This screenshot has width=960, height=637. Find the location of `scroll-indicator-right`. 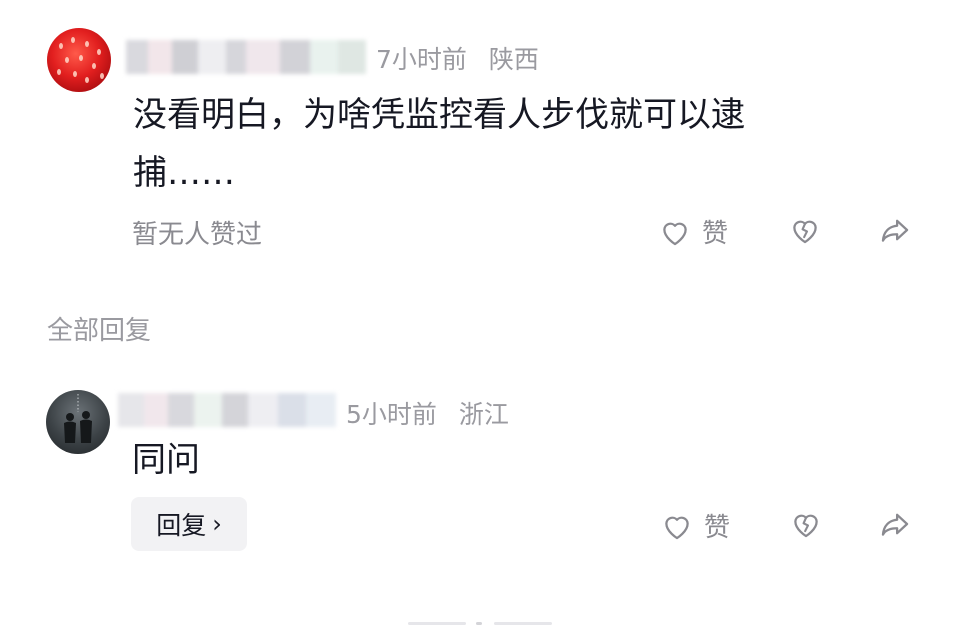

scroll-indicator-right is located at coordinates (523, 623).